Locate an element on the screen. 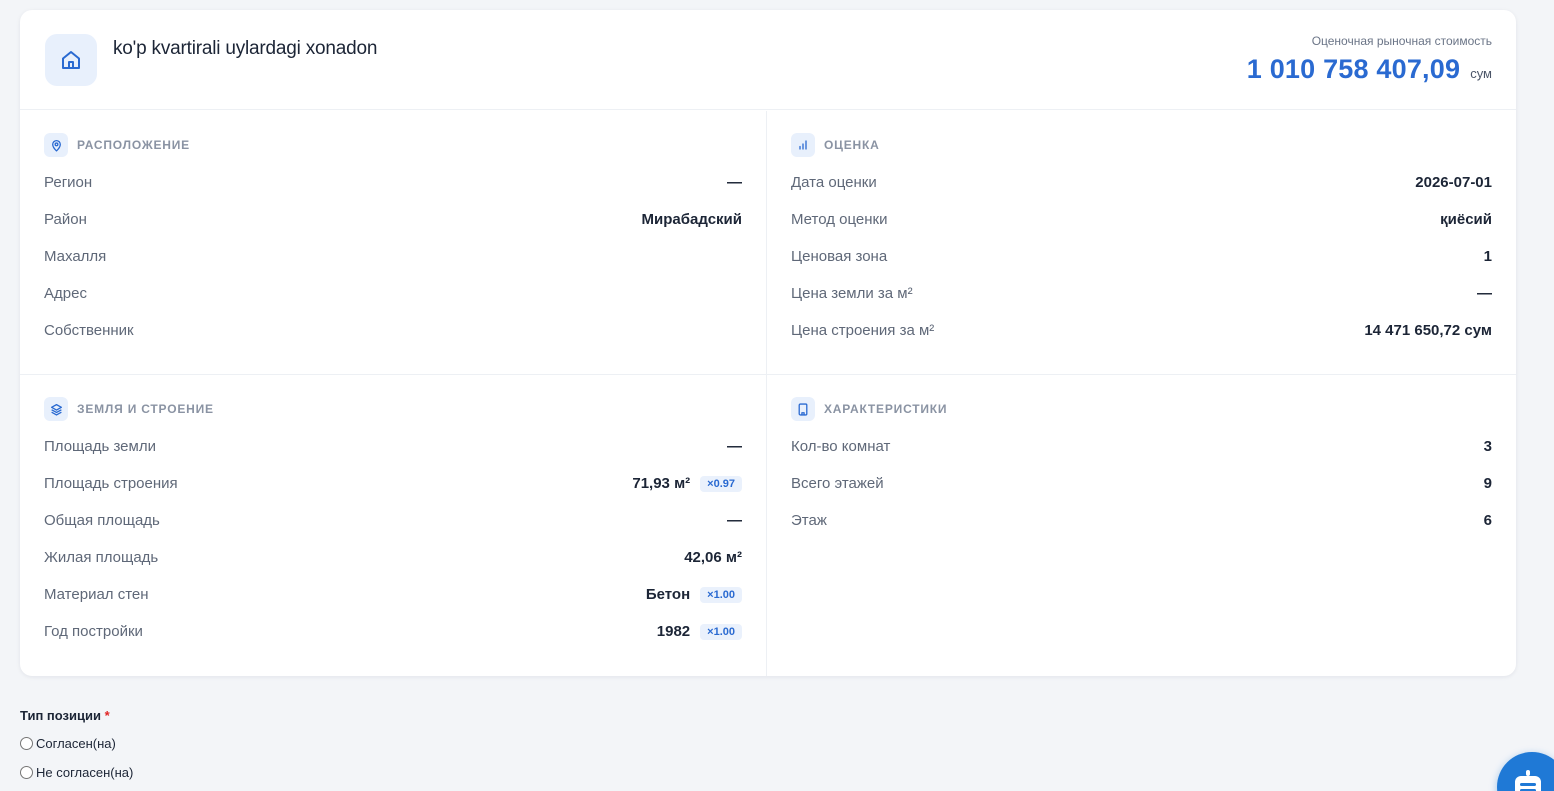 Image resolution: width=1554 pixels, height=791 pixels. row-total-area: Общая площадь — is located at coordinates (393, 520).